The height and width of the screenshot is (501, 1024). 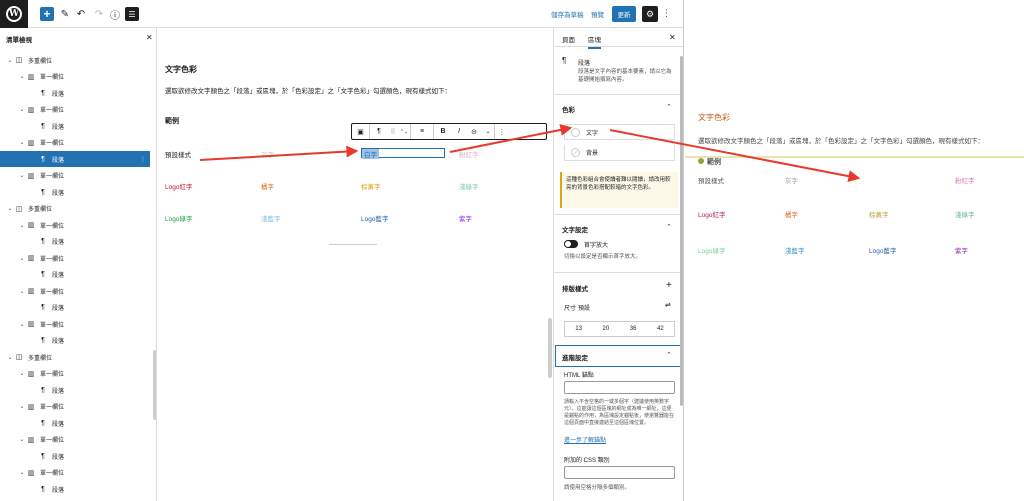 I want to click on settings-gear-icon: ⚙, so click(x=650, y=14).